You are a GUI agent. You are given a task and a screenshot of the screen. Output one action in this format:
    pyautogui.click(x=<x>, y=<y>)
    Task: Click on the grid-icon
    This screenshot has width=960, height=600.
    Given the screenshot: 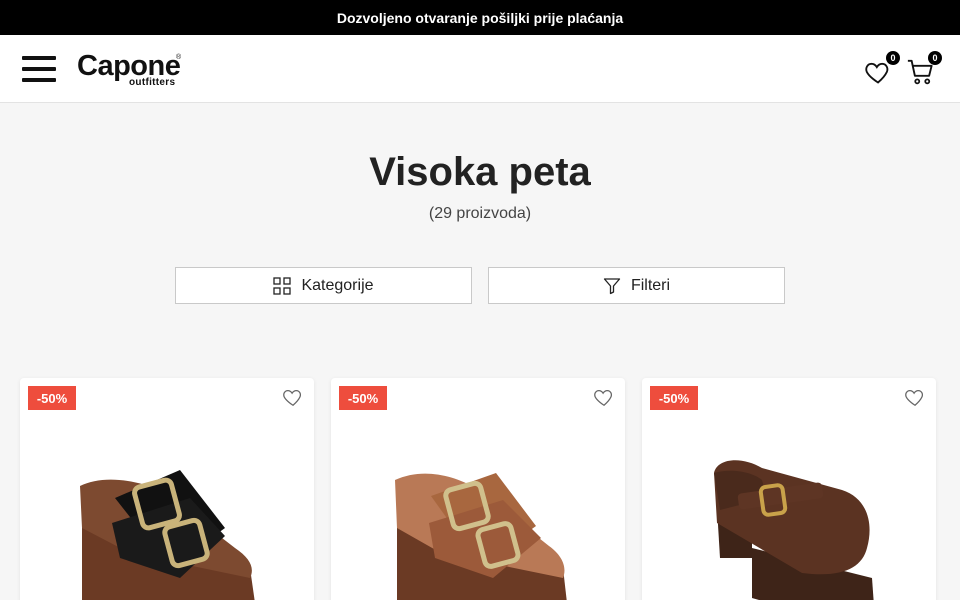 What is the action you would take?
    pyautogui.click(x=282, y=285)
    